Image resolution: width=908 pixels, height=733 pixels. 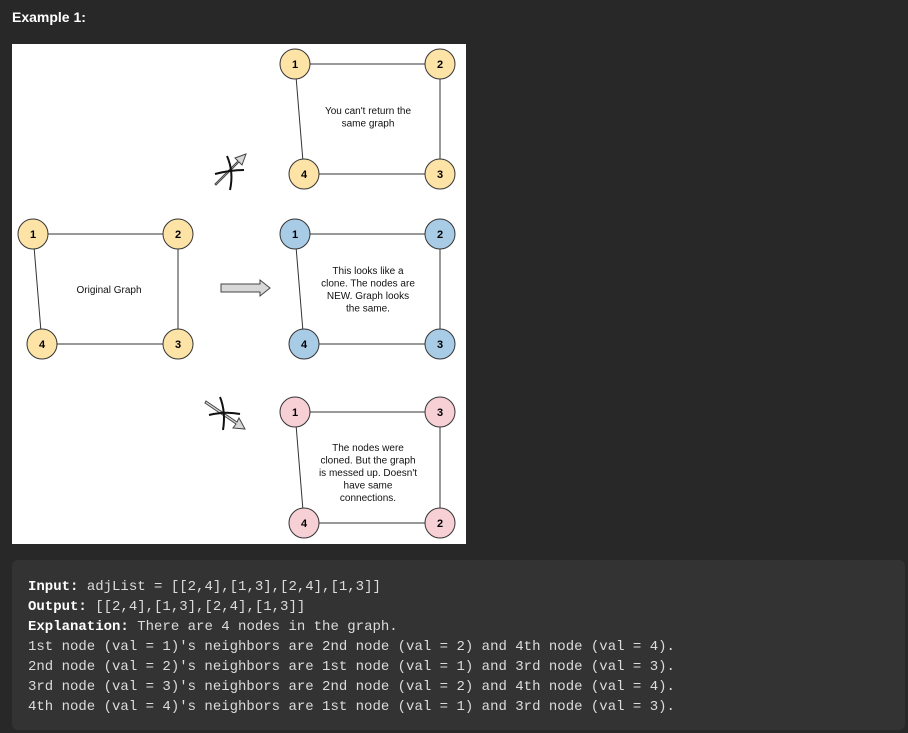 What do you see at coordinates (367, 461) in the screenshot?
I see `graph-note-text: cloned. But the graph` at bounding box center [367, 461].